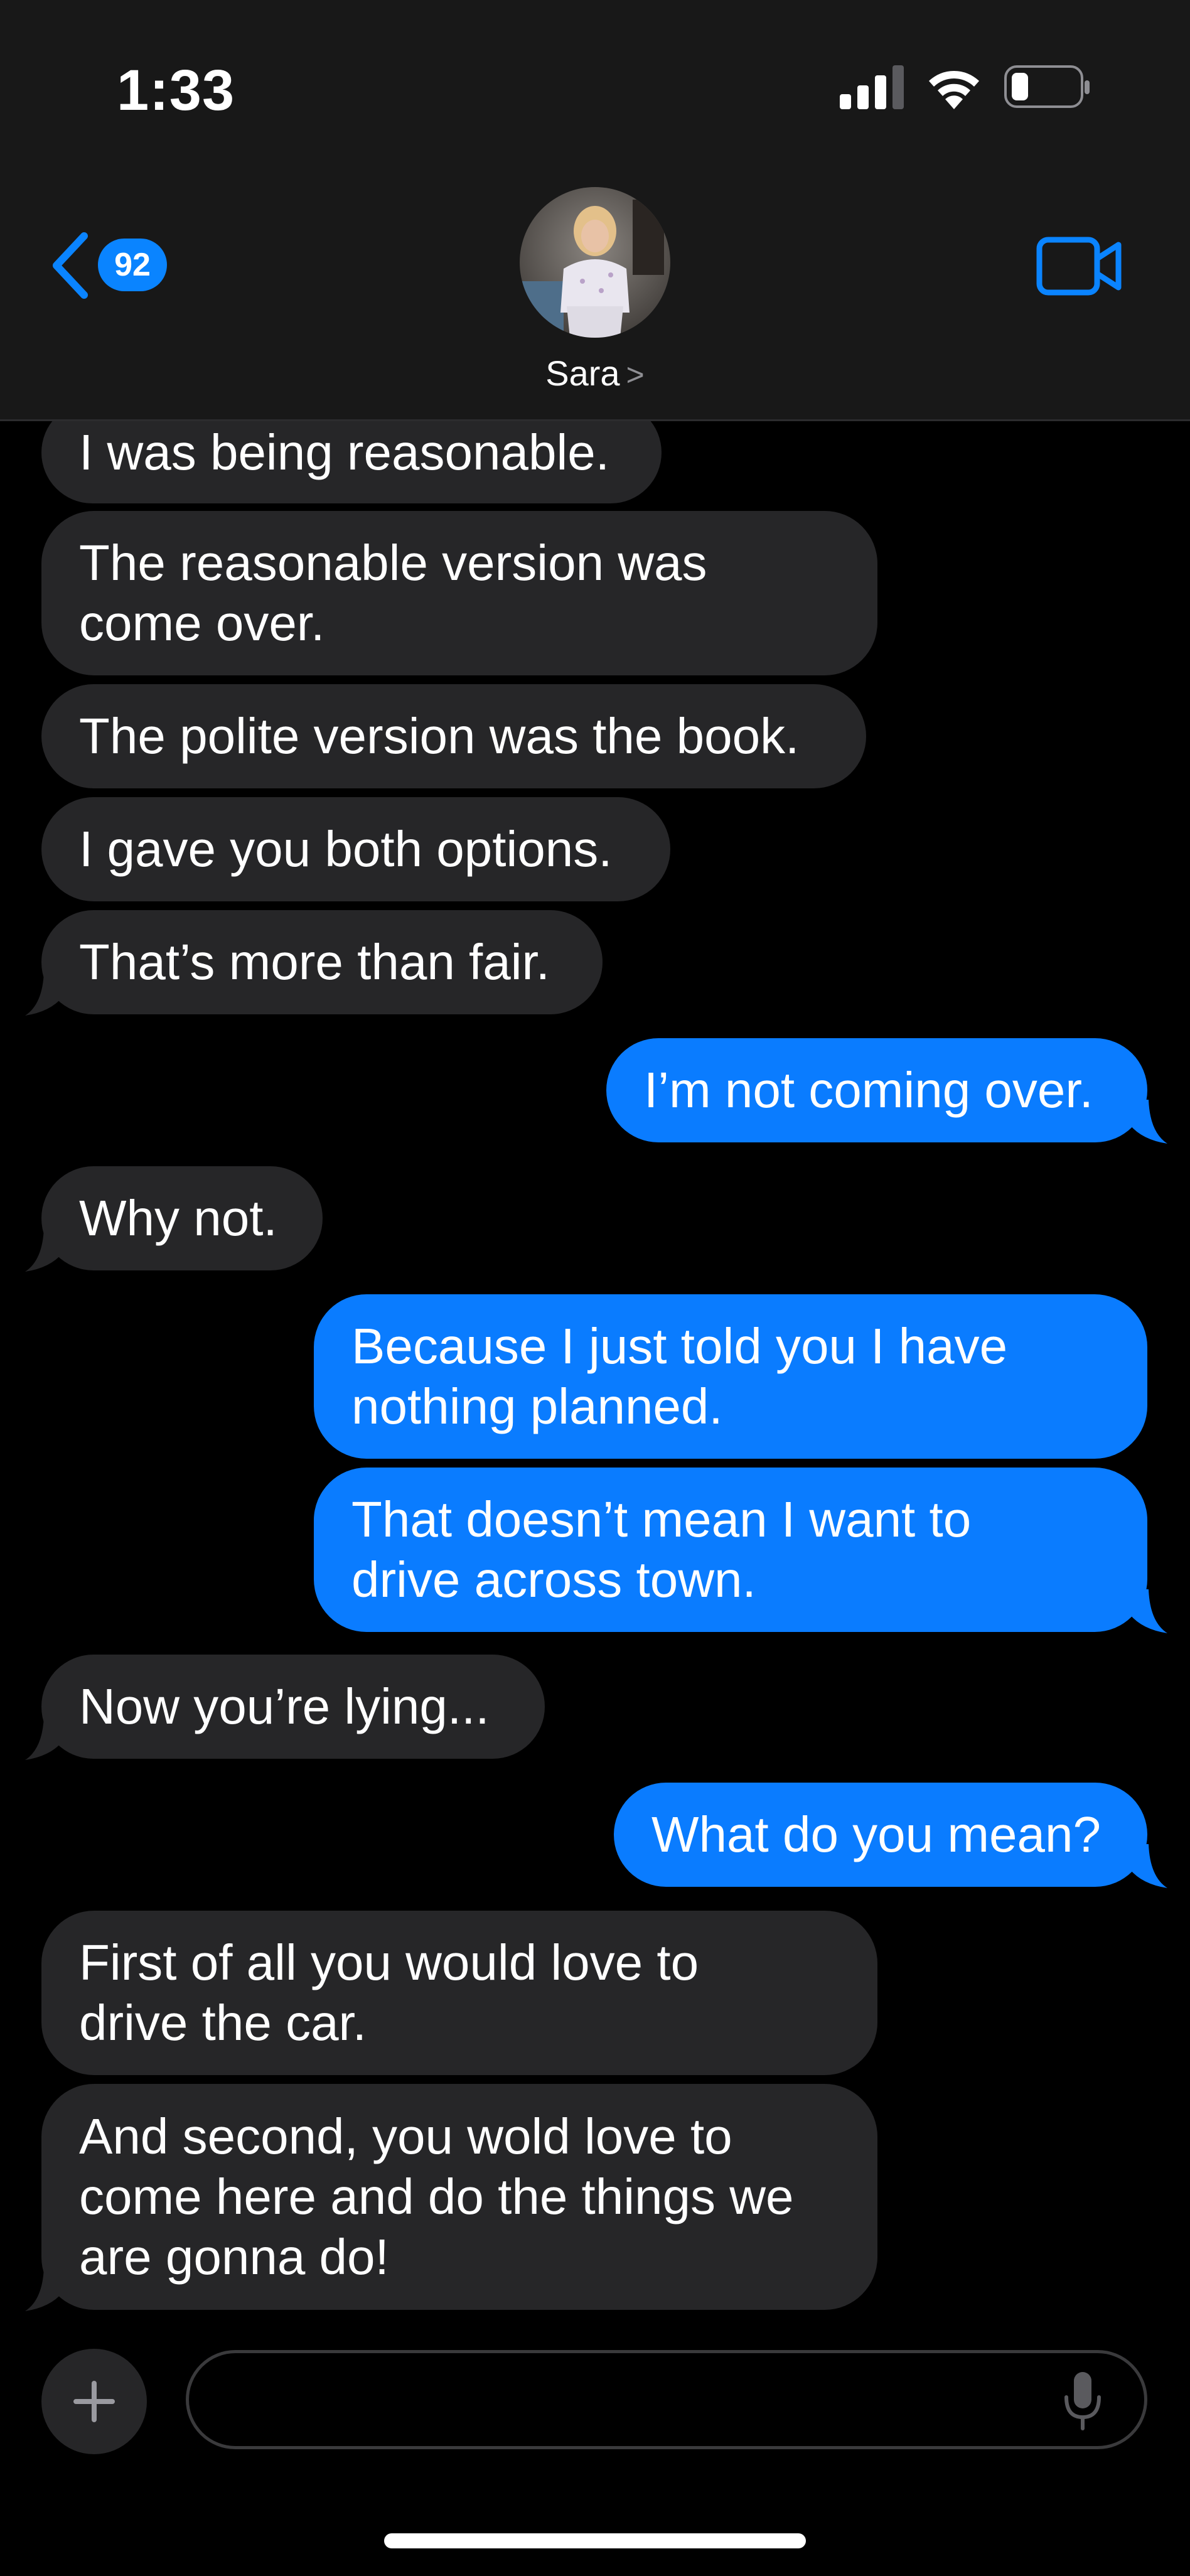 The height and width of the screenshot is (2576, 1190). Describe the element at coordinates (595, 2540) in the screenshot. I see `home-indicator` at that location.